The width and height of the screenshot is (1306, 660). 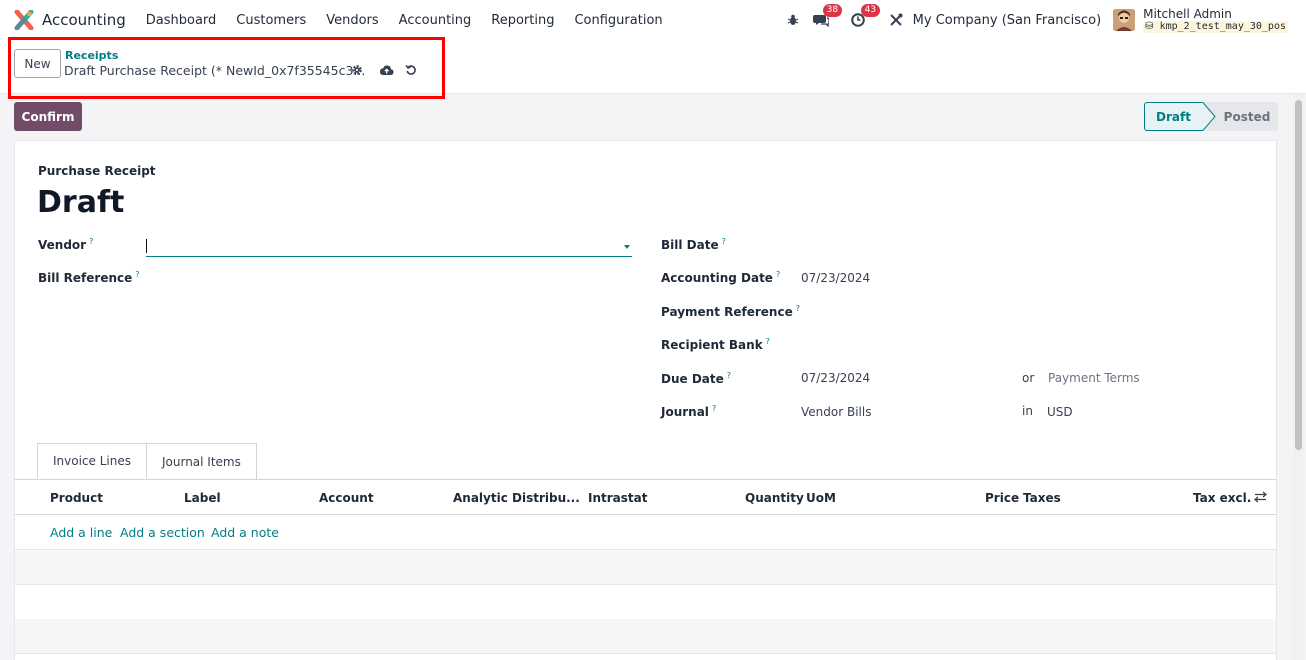 What do you see at coordinates (1028, 378) in the screenshot?
I see `or-label: or` at bounding box center [1028, 378].